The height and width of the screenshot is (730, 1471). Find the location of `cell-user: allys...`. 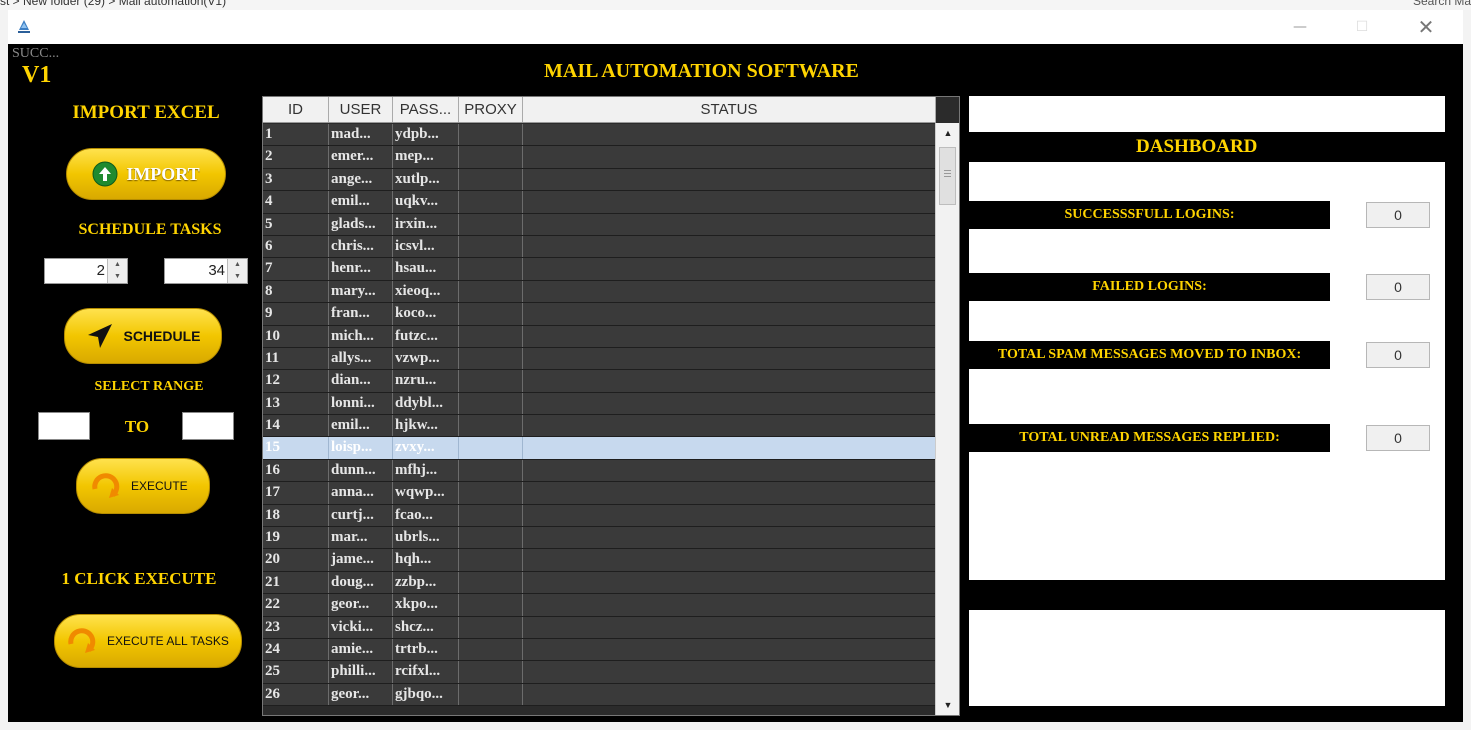

cell-user: allys... is located at coordinates (361, 358).